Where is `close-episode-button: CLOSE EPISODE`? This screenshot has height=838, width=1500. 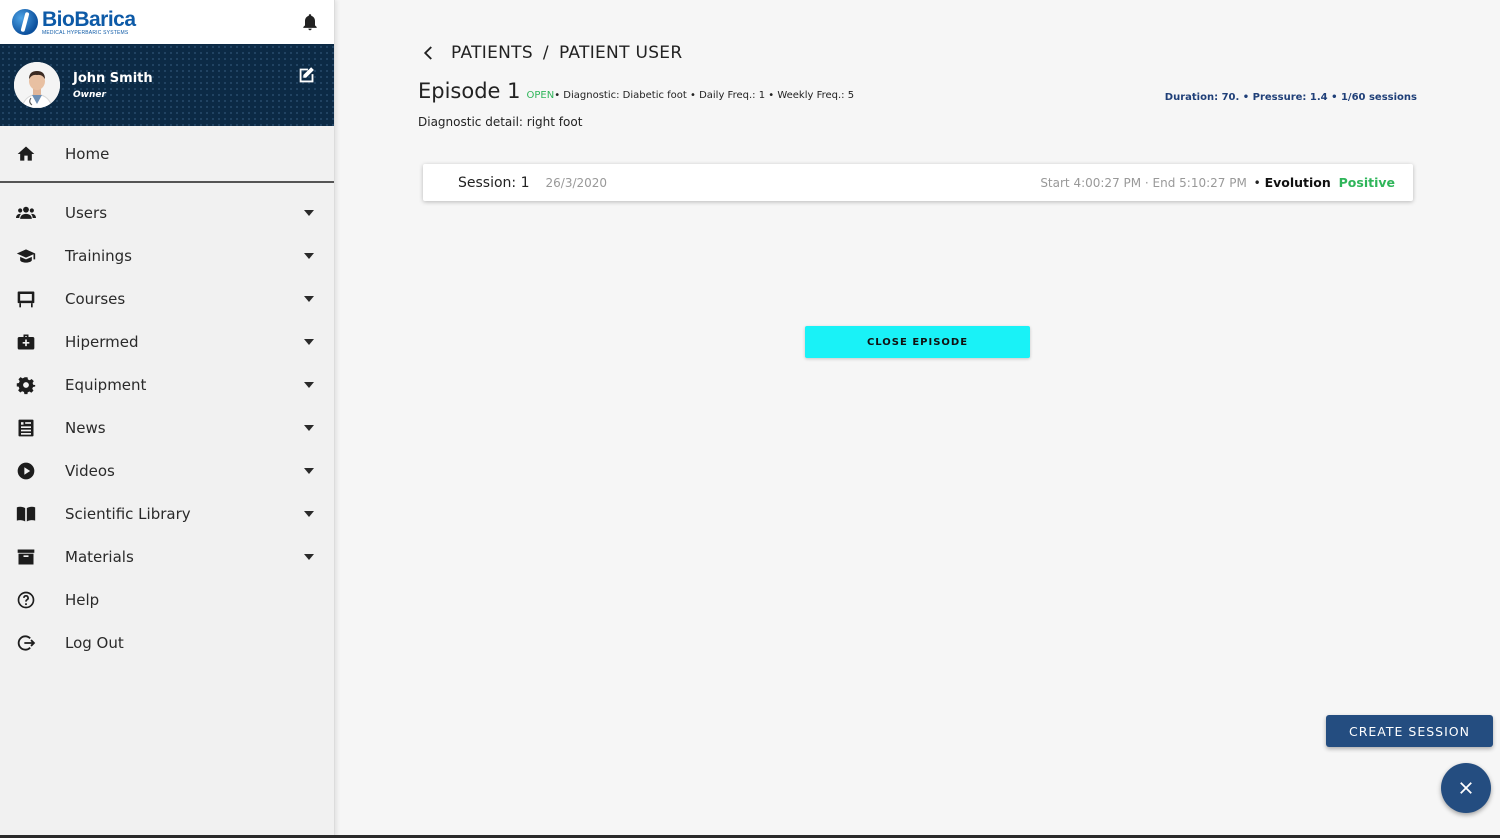
close-episode-button: CLOSE EPISODE is located at coordinates (917, 342).